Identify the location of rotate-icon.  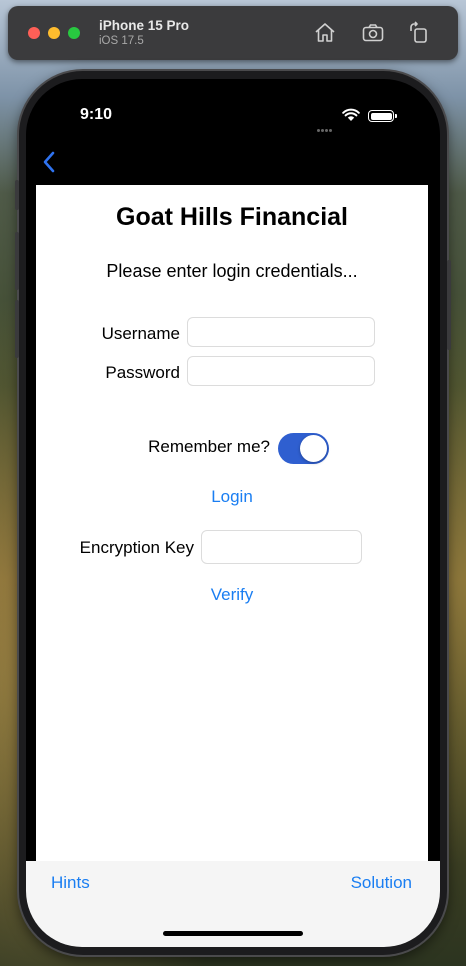
(419, 33).